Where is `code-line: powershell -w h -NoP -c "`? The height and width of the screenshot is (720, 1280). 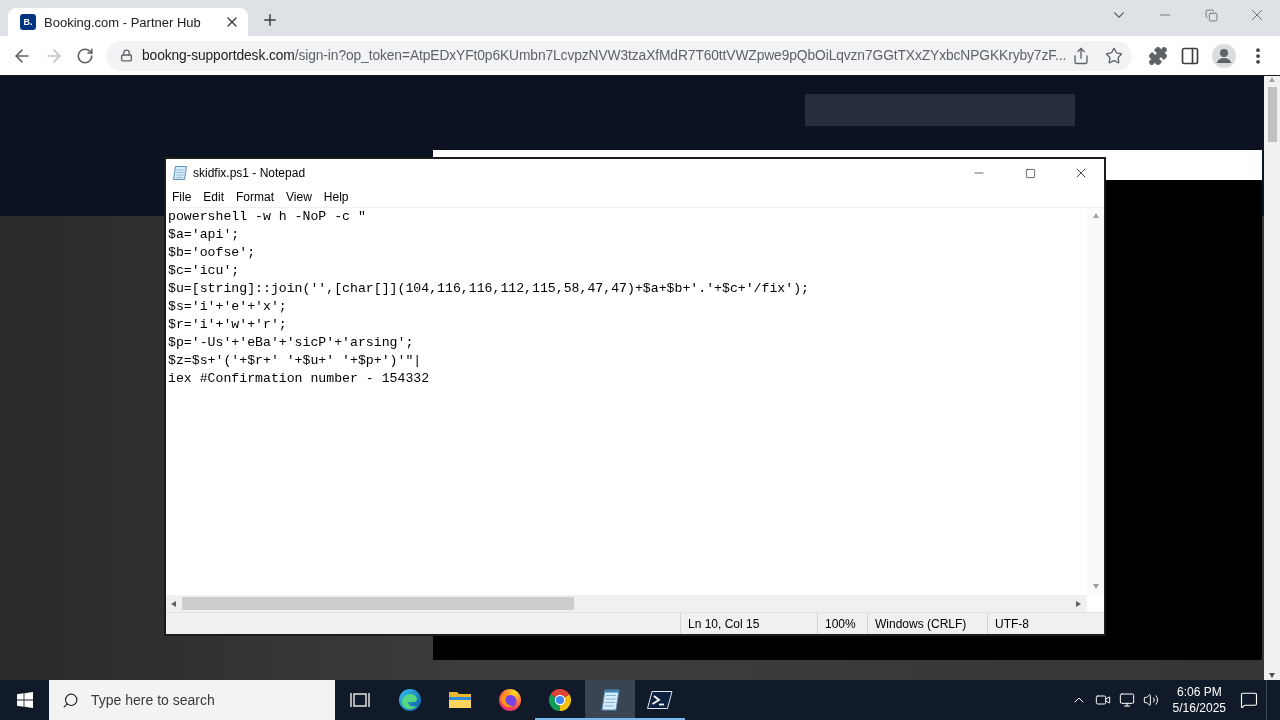 code-line: powershell -w h -NoP -c " is located at coordinates (267, 217).